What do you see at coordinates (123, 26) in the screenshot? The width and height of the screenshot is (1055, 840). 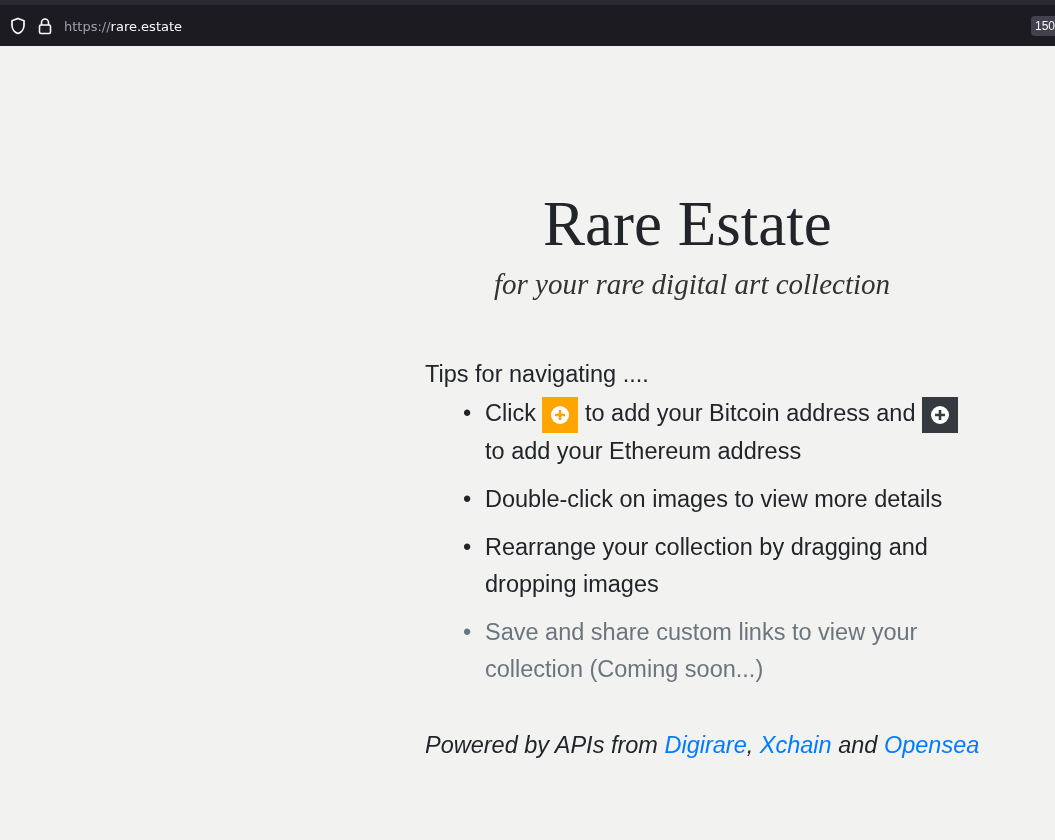 I see `url-text: https://rare.estate` at bounding box center [123, 26].